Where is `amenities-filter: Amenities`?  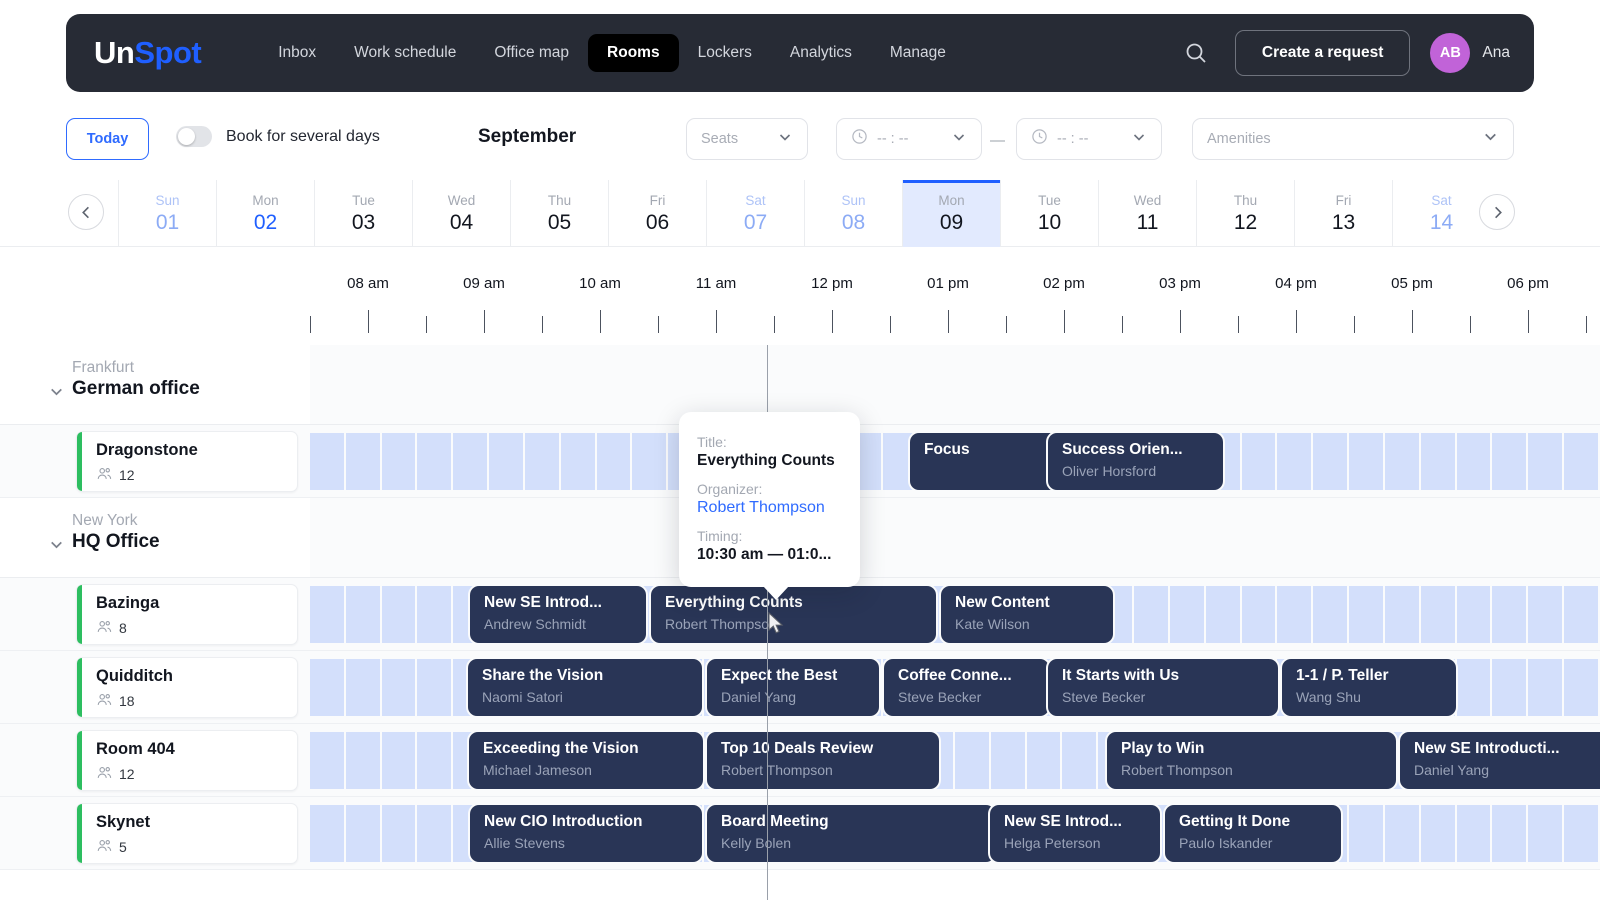 amenities-filter: Amenities is located at coordinates (1353, 139).